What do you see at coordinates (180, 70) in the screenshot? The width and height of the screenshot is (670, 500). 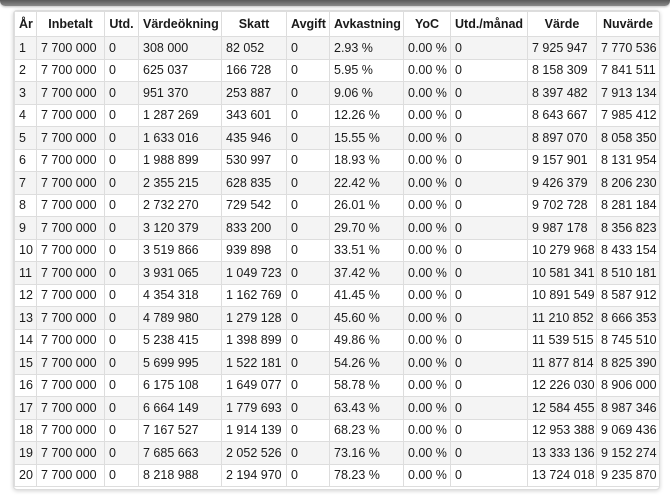 I see `cell-value-increase: 625 037` at bounding box center [180, 70].